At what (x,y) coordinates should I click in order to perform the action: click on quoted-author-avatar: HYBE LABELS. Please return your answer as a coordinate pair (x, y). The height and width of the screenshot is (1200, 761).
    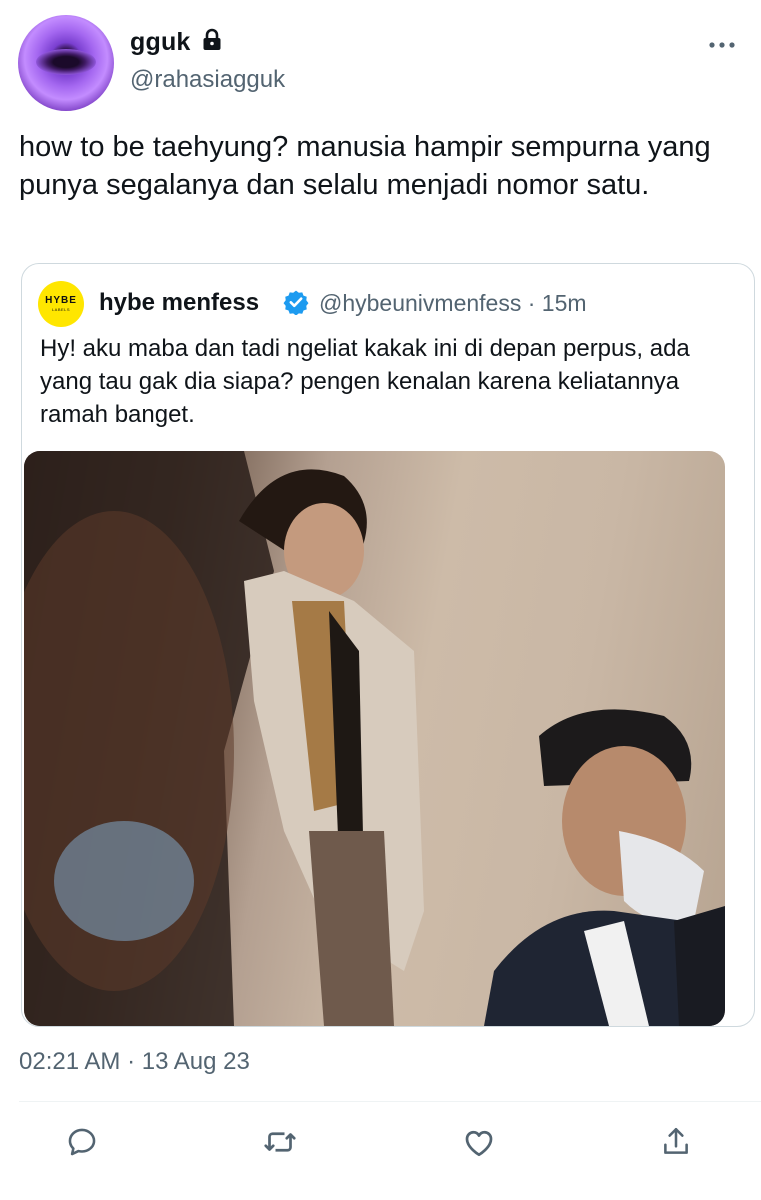
    Looking at the image, I should click on (61, 304).